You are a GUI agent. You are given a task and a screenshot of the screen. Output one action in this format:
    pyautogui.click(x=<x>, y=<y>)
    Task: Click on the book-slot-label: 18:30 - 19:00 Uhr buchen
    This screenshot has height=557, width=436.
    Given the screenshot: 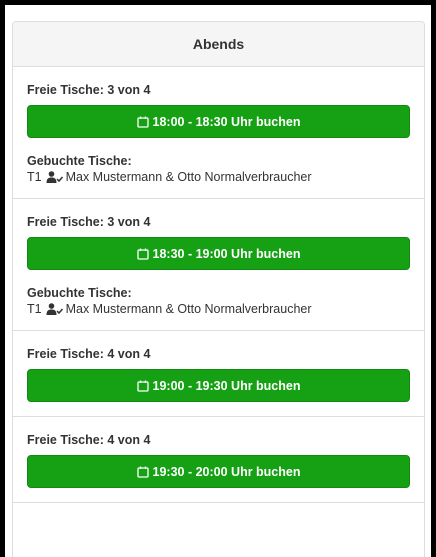 What is the action you would take?
    pyautogui.click(x=226, y=253)
    